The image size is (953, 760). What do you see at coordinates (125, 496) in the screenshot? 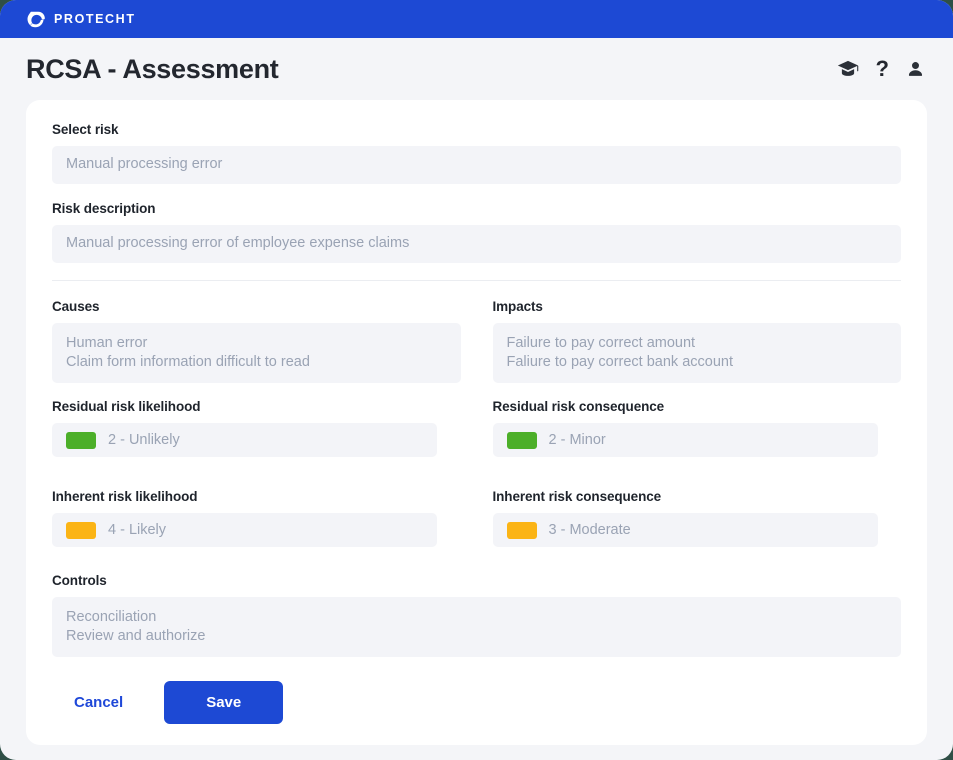
I see `inherent-likelihood-label: Inherent risk likelihood` at bounding box center [125, 496].